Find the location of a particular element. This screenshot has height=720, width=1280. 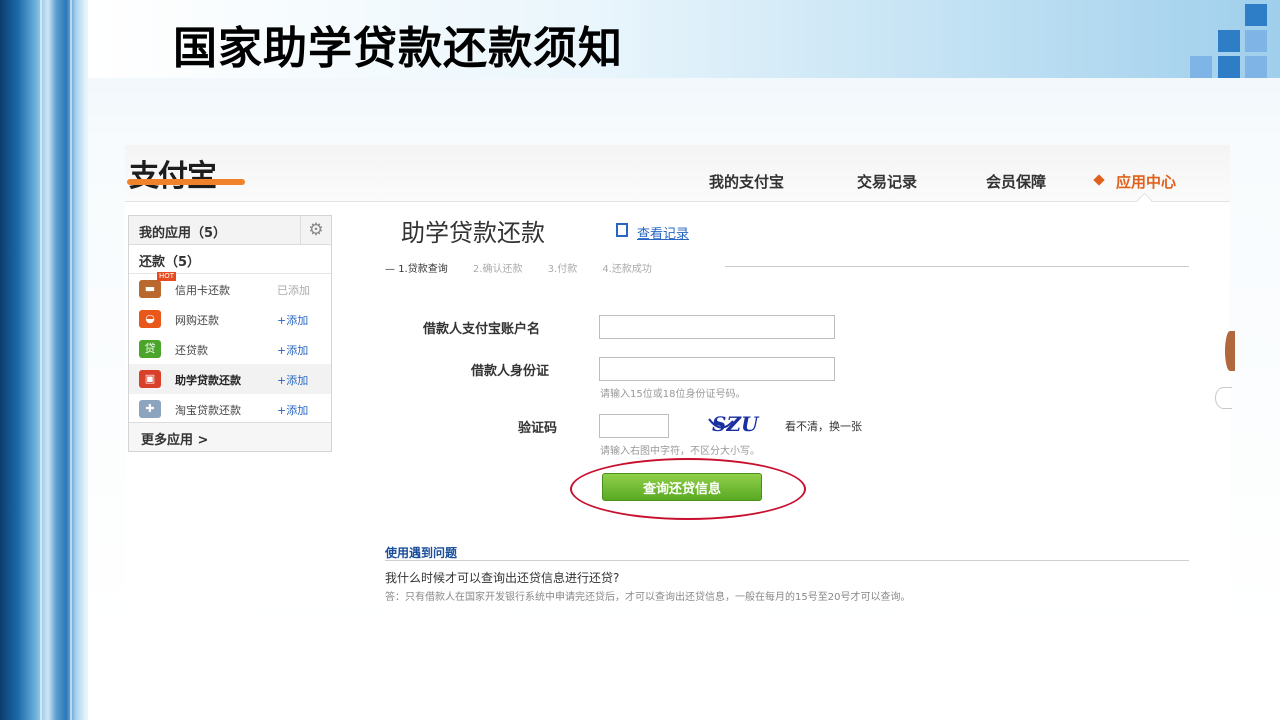

loan-icon: 贷 is located at coordinates (150, 349).